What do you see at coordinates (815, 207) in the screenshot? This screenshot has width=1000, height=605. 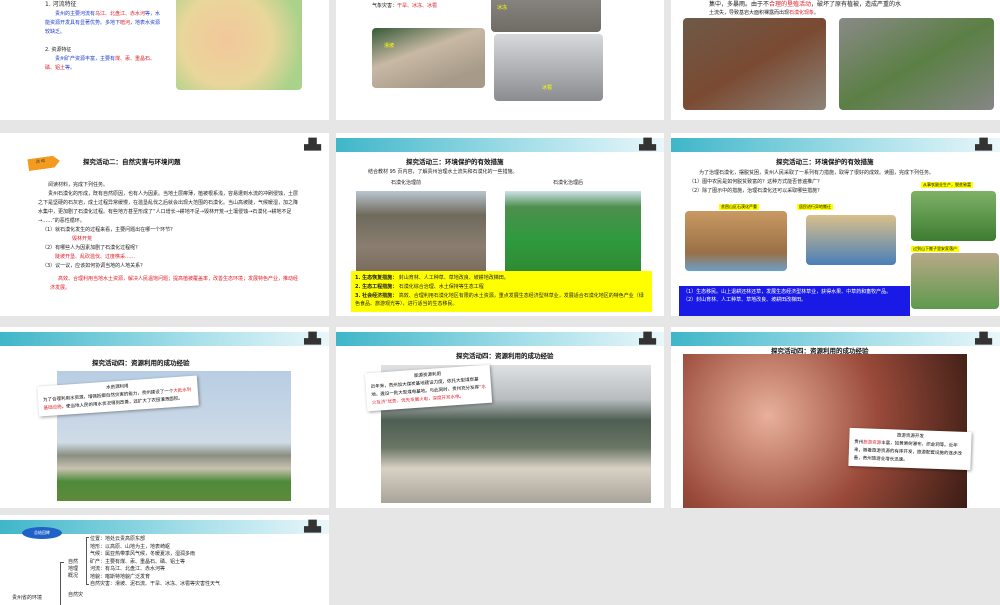 I see `illustration-label: 居民进行异地搬迁` at bounding box center [815, 207].